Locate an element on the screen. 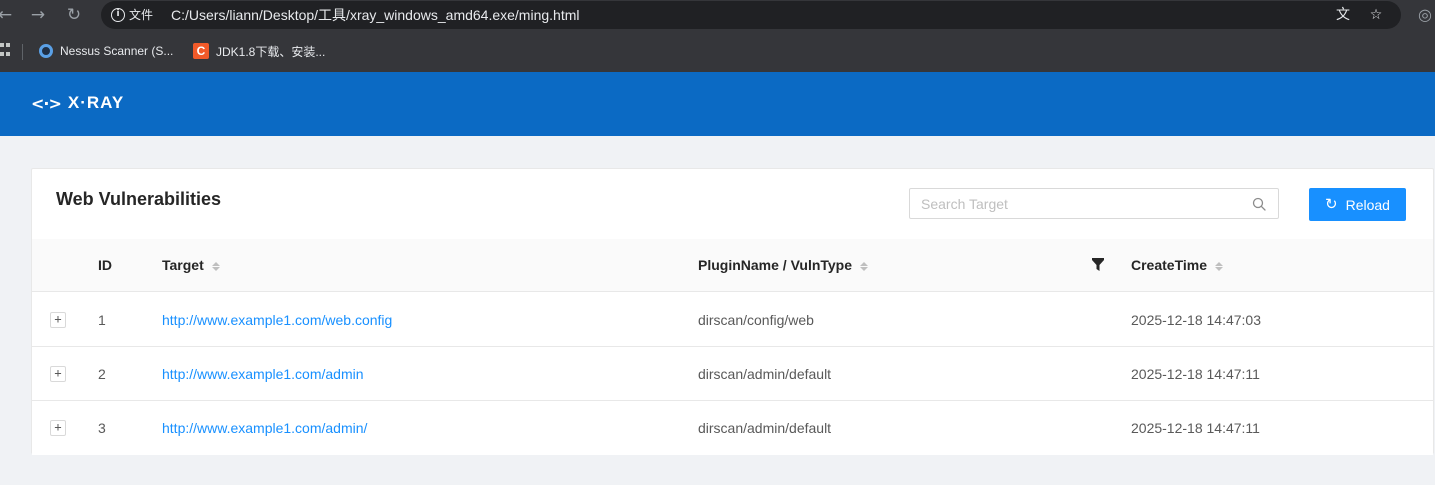 Image resolution: width=1435 pixels, height=485 pixels. cell-target-link: http://www.example1.com/web.config is located at coordinates (277, 320).